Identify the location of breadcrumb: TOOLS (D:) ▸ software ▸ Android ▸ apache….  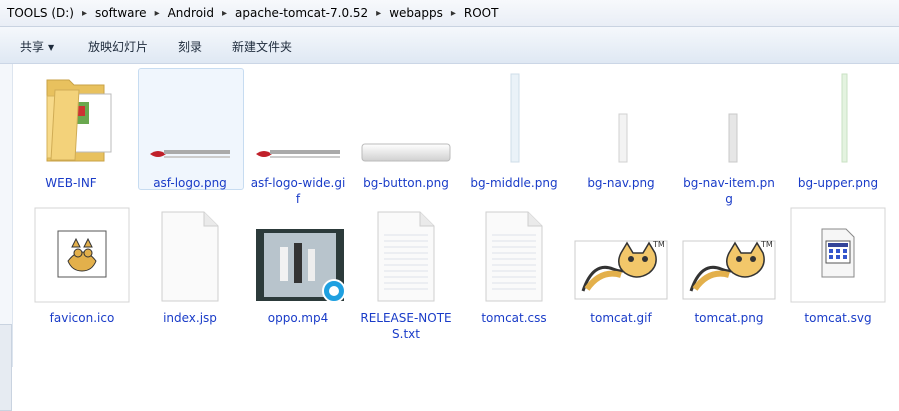
(252, 13).